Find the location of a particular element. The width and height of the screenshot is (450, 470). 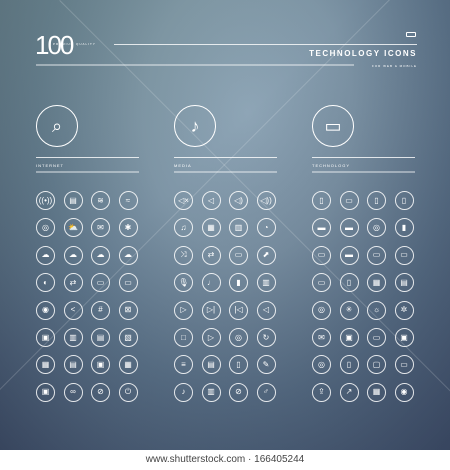

tech-icon: ⊠ is located at coordinates (128, 310).